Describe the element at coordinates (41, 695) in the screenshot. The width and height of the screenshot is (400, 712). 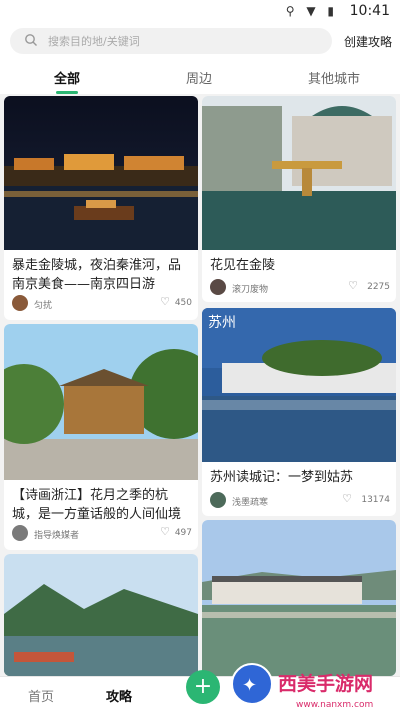
I see `nav-home: 首页` at that location.